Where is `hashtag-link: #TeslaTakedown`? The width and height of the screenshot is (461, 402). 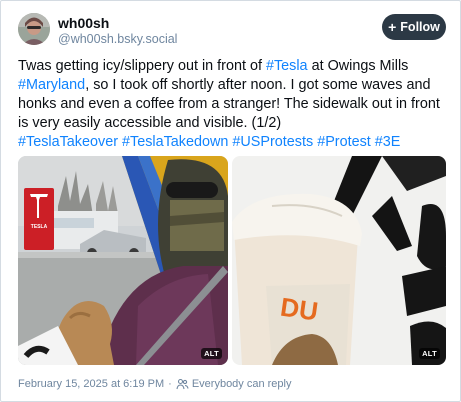
hashtag-link: #TeslaTakedown is located at coordinates (175, 142).